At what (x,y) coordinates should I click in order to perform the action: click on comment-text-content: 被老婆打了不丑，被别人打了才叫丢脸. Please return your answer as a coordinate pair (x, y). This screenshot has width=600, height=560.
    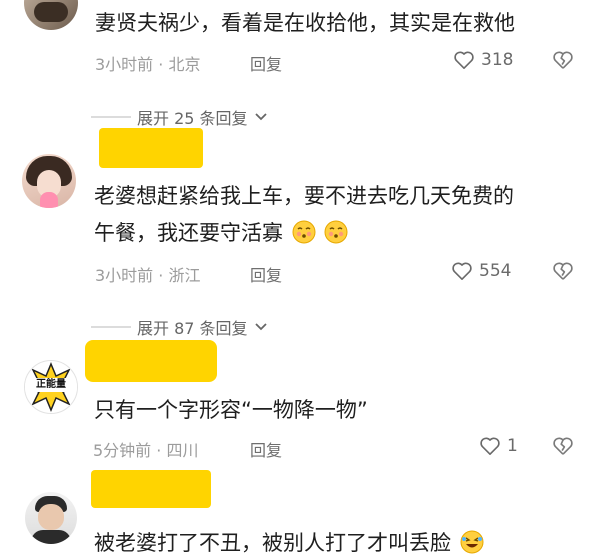
    Looking at the image, I should click on (272, 543).